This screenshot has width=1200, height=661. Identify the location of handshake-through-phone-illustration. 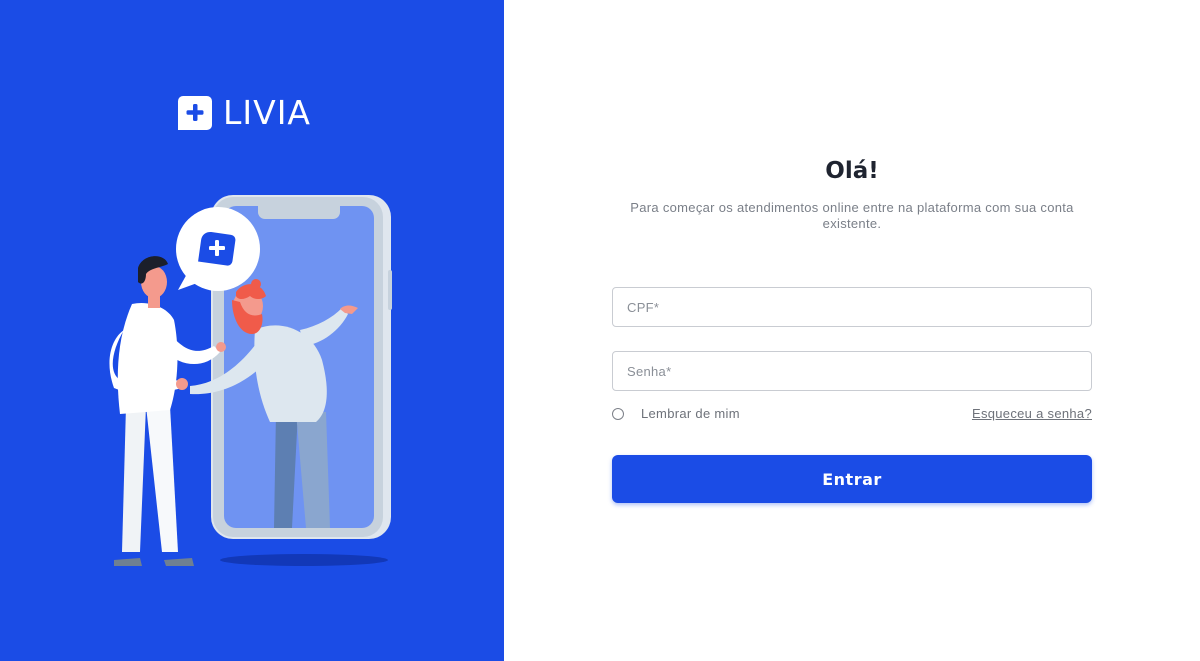
(250, 380).